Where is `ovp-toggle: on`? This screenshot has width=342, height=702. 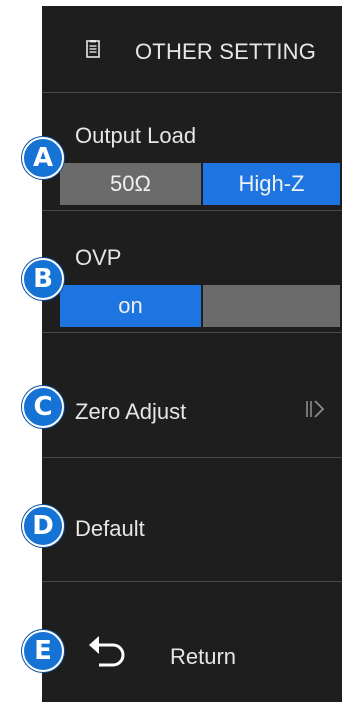
ovp-toggle: on is located at coordinates (200, 306).